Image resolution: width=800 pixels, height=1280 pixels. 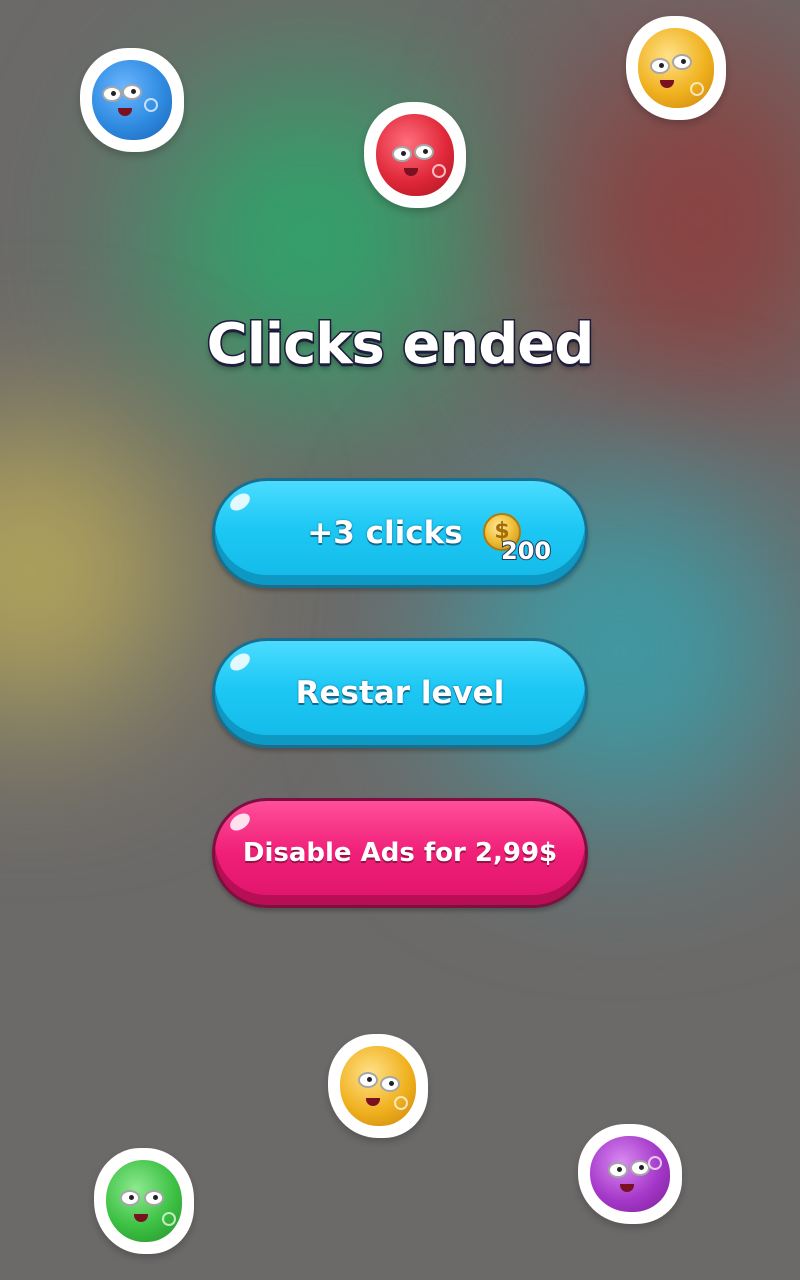 I want to click on red-jelly-character, so click(x=415, y=155).